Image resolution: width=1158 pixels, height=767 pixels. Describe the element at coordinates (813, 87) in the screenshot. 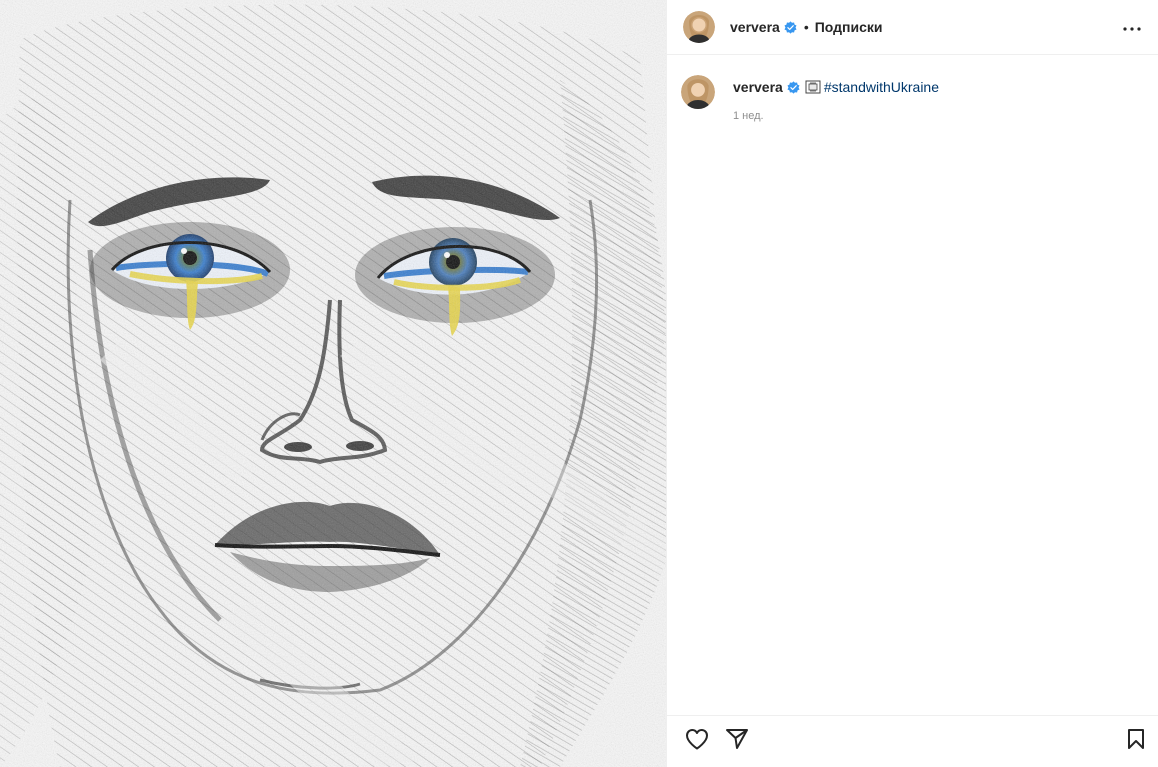

I see `flag-emoji-icon` at that location.